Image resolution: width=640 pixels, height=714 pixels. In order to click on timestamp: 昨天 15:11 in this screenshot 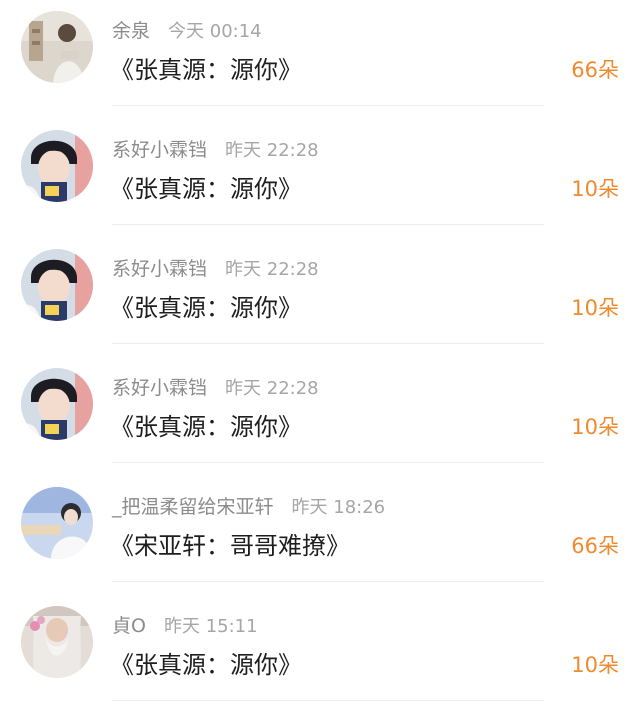, I will do `click(210, 626)`.